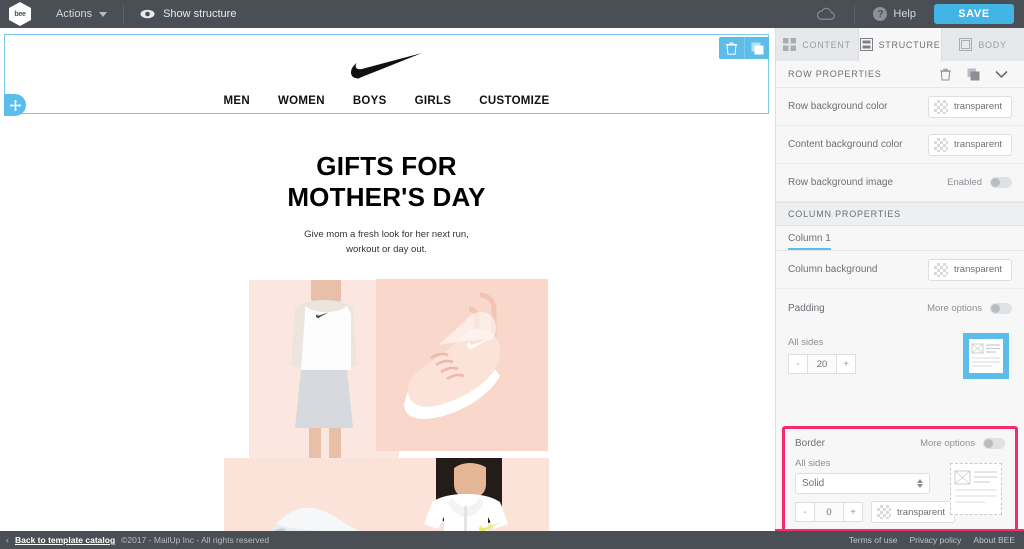  Describe the element at coordinates (810, 443) in the screenshot. I see `border-label: Border` at that location.